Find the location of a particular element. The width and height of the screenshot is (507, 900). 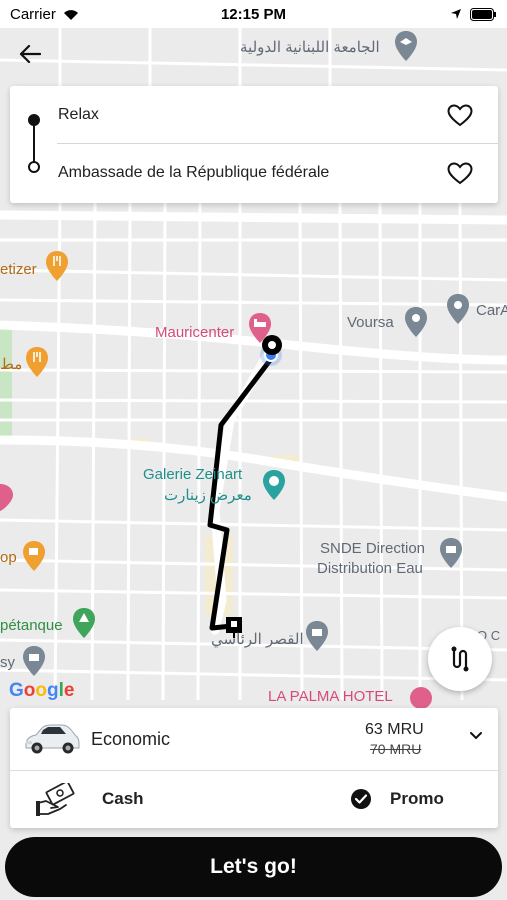

la-palma-pin-icon is located at coordinates (421, 697).